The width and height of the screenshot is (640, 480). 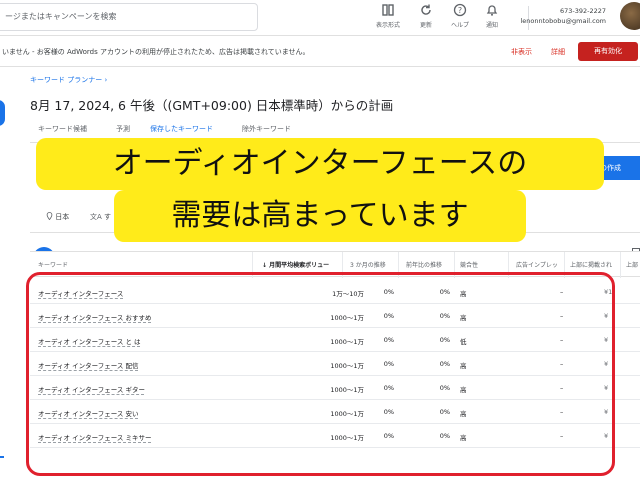 I want to click on table-row: オーディオ インターフェース ギター 1000～1万 0% 0% 高 – ¥, so click(x=335, y=388).